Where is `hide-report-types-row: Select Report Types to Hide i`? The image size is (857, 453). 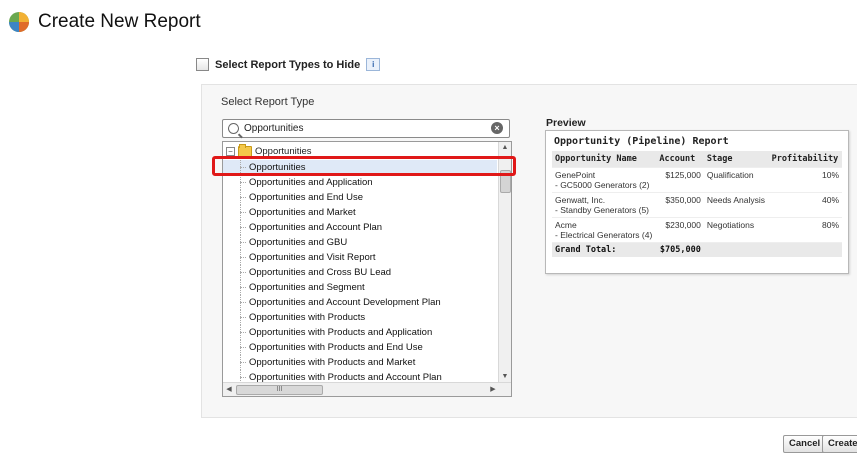 hide-report-types-row: Select Report Types to Hide i is located at coordinates (288, 64).